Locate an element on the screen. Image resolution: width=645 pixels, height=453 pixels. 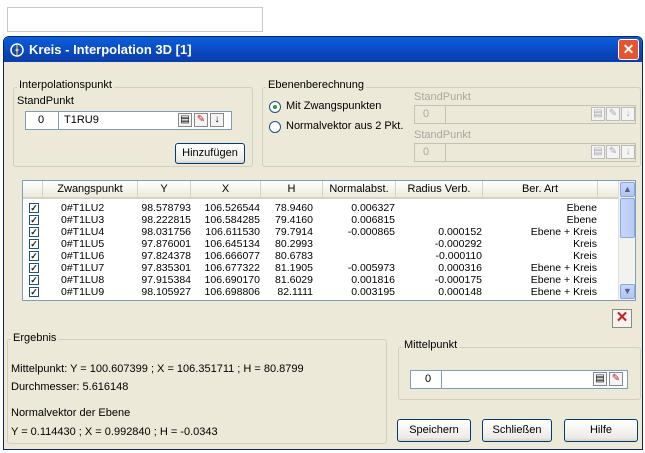
cell-x: 106.677322 is located at coordinates (232, 268).